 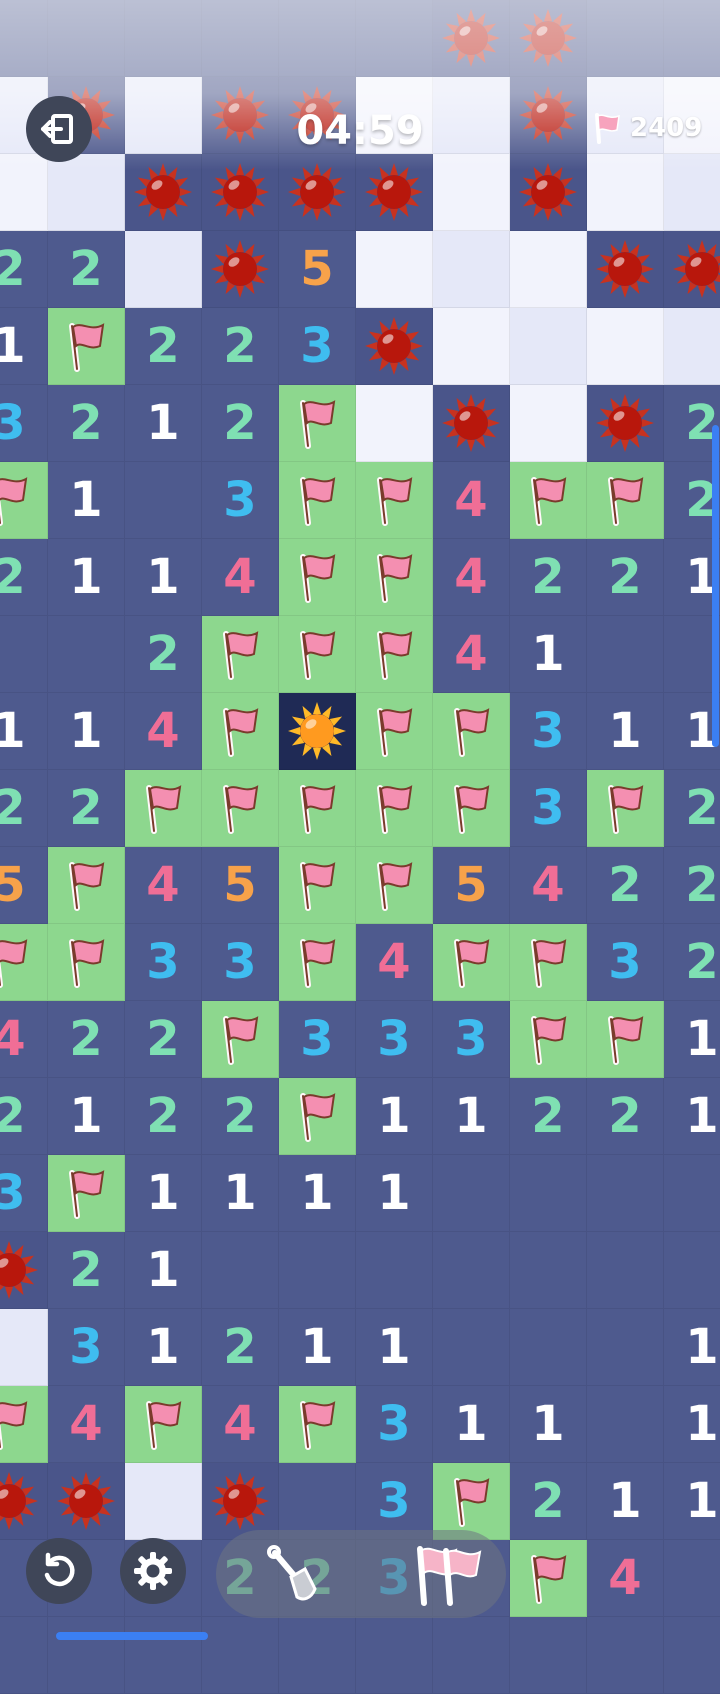 I want to click on number-cell: 5, so click(x=471, y=885).